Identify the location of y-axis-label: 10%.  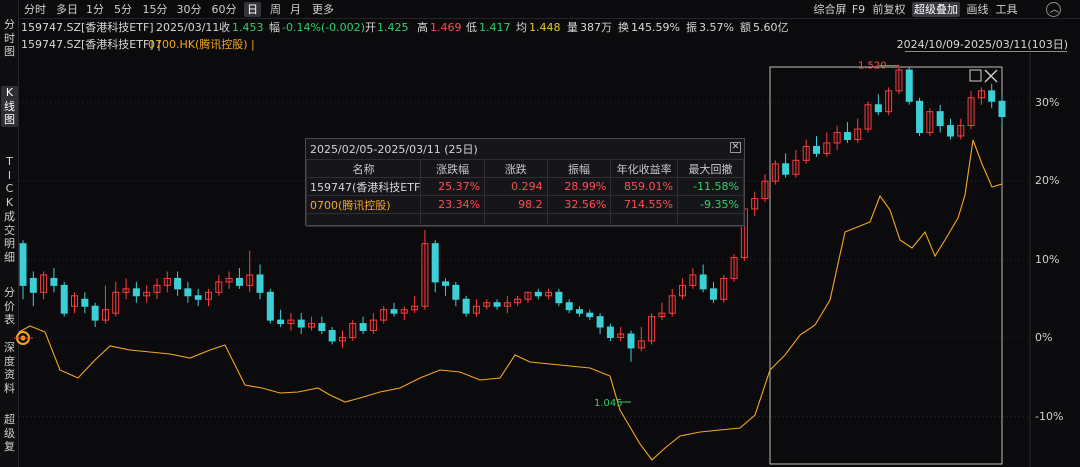
(1047, 259).